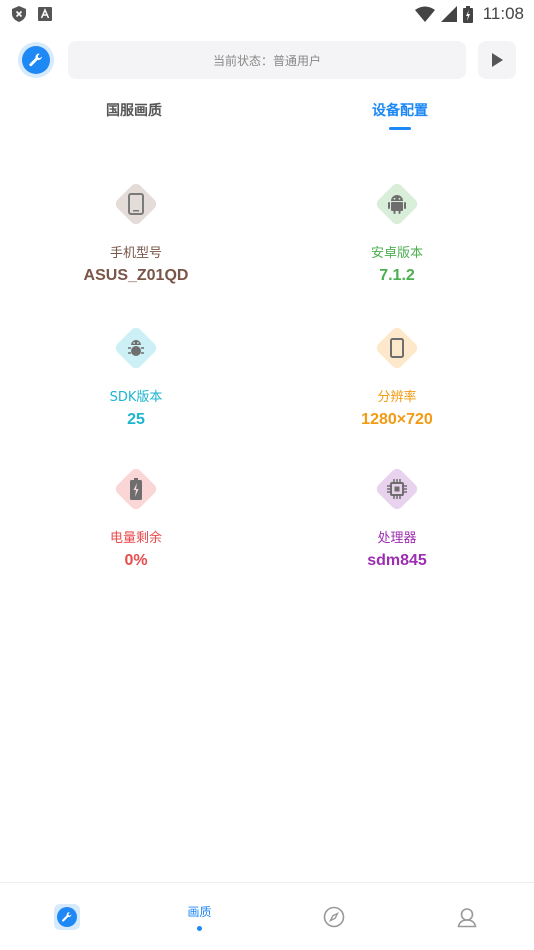 This screenshot has width=534, height=950. I want to click on nav-tools, so click(66, 916).